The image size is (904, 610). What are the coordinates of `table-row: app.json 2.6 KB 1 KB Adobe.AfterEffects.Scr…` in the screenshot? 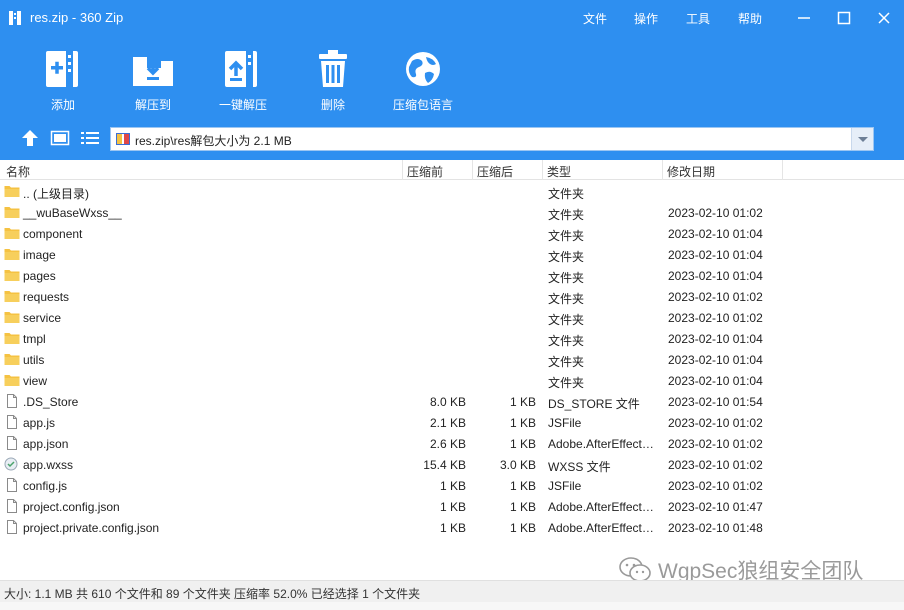 It's located at (395, 443).